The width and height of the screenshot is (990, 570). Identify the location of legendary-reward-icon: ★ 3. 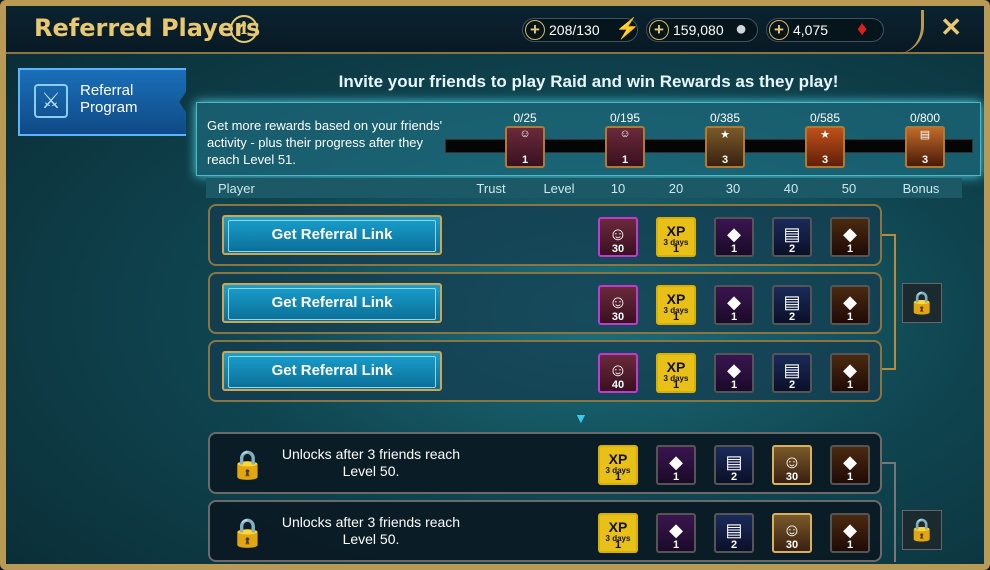
(725, 147).